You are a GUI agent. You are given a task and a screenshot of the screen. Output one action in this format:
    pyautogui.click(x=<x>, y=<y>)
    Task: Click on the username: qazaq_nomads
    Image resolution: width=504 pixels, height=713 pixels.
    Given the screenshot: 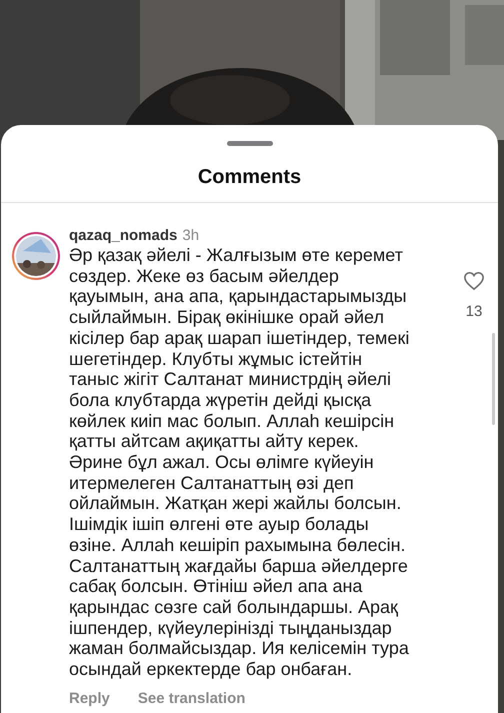 What is the action you would take?
    pyautogui.click(x=123, y=235)
    